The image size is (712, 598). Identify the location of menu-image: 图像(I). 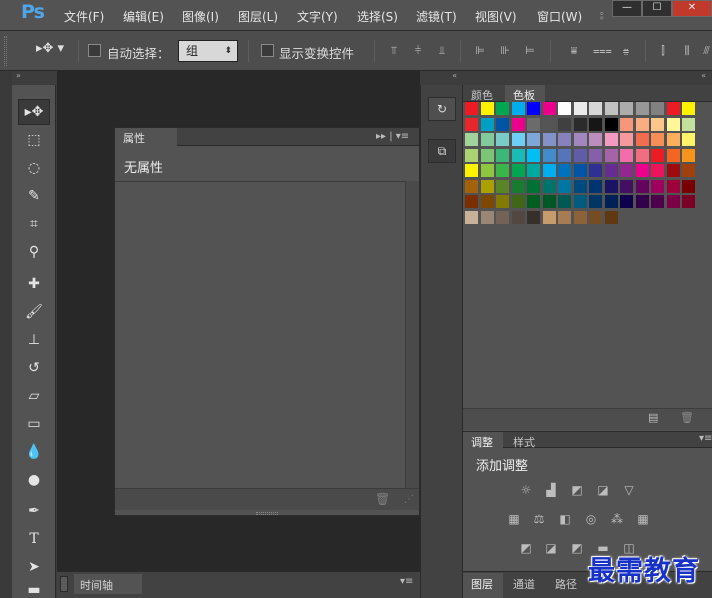
(200, 16).